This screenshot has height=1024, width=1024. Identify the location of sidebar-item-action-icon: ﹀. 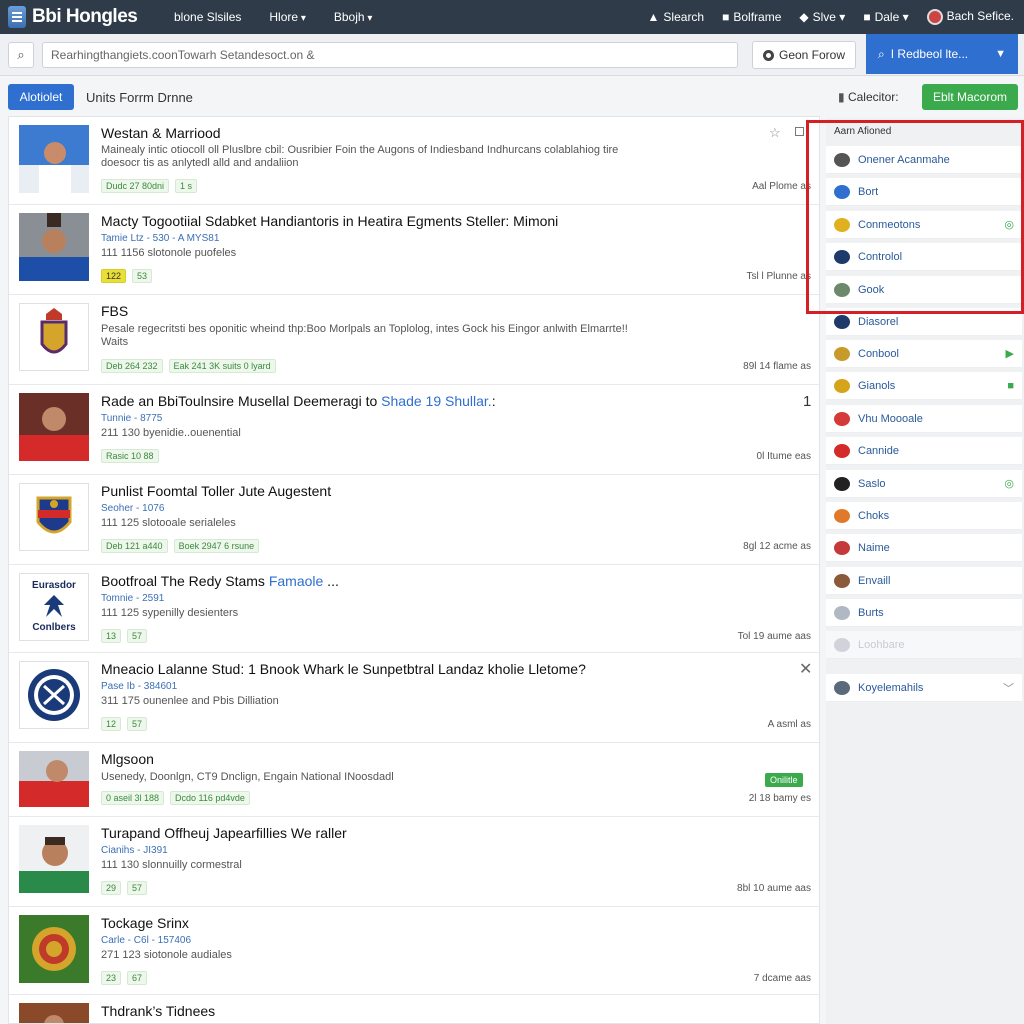
(1008, 688).